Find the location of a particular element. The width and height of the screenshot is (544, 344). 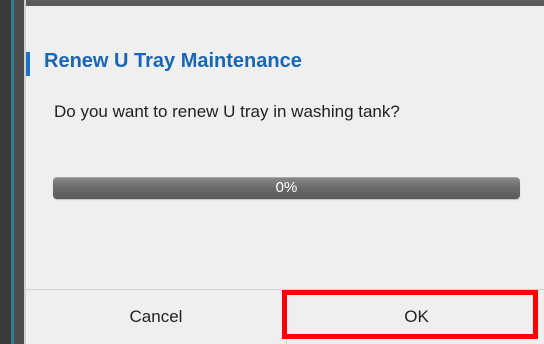

dialog-title: Renew U Tray Maintenance is located at coordinates (173, 61).